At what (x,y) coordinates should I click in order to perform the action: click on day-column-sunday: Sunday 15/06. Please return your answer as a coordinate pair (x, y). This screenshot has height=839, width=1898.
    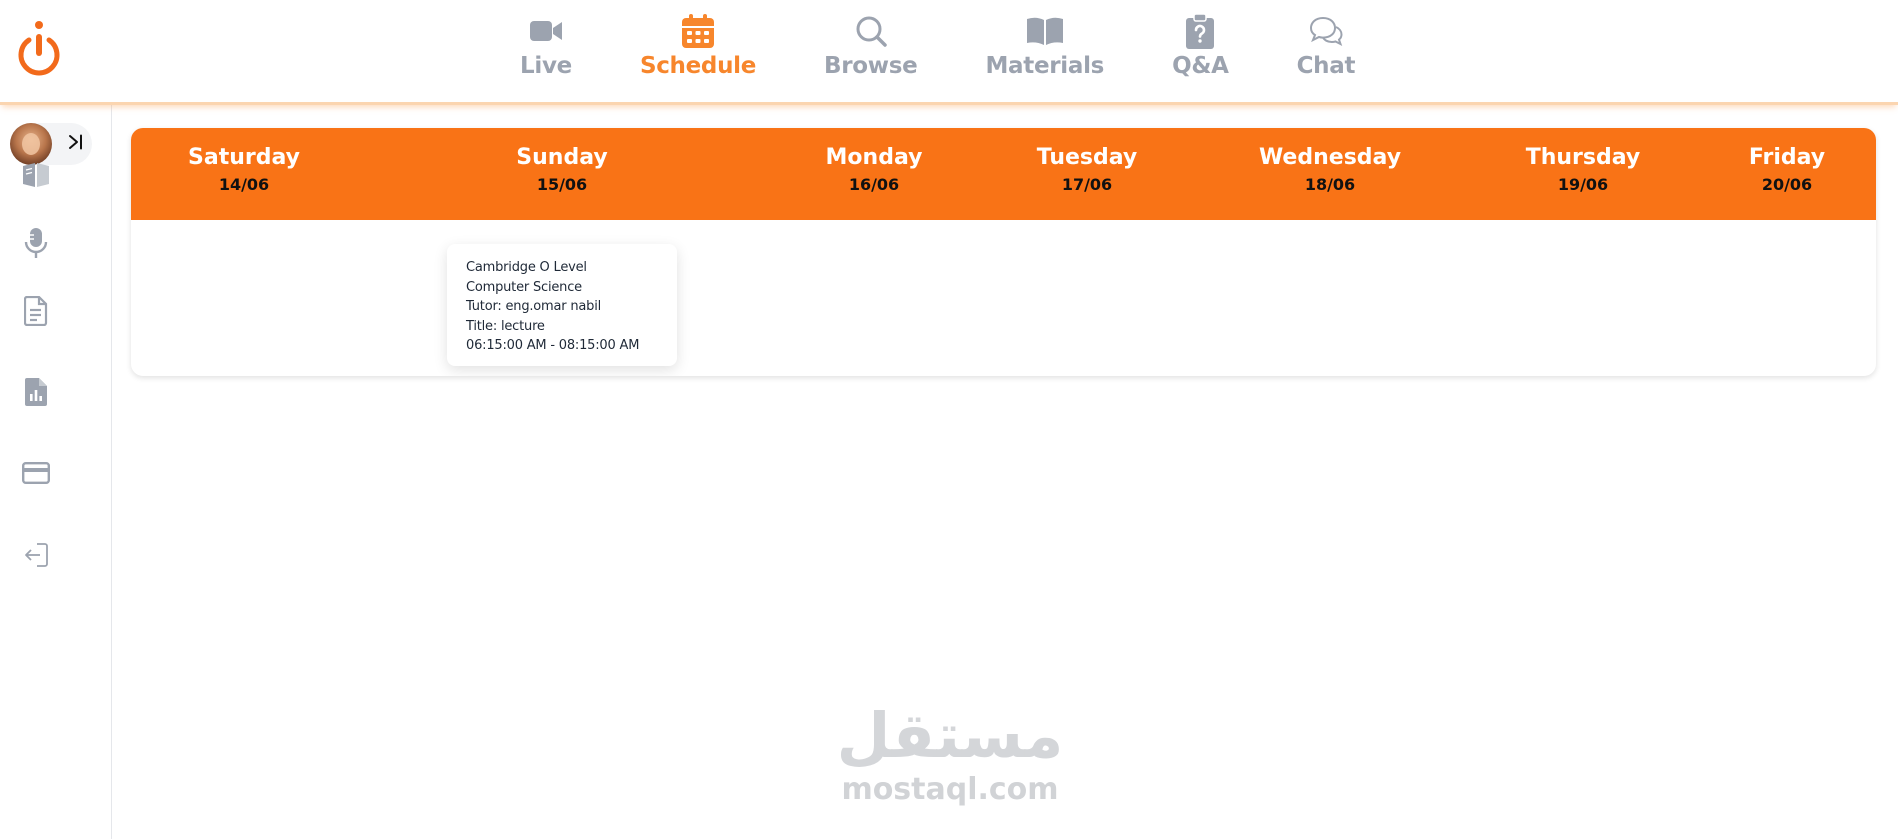
    Looking at the image, I should click on (562, 171).